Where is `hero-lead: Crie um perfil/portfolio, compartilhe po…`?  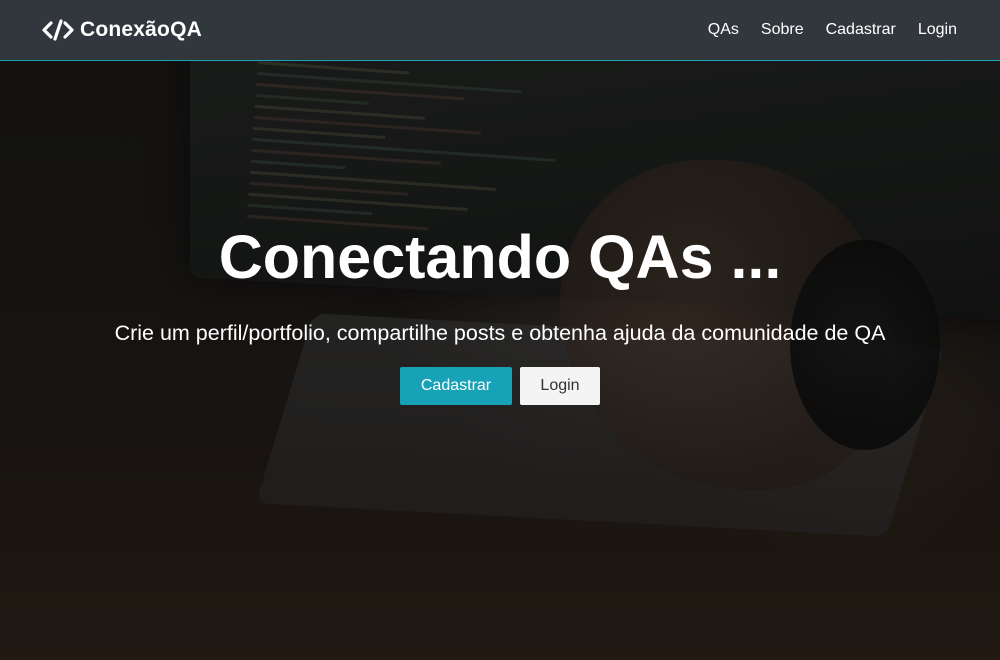 hero-lead: Crie um perfil/portfolio, compartilhe po… is located at coordinates (500, 333).